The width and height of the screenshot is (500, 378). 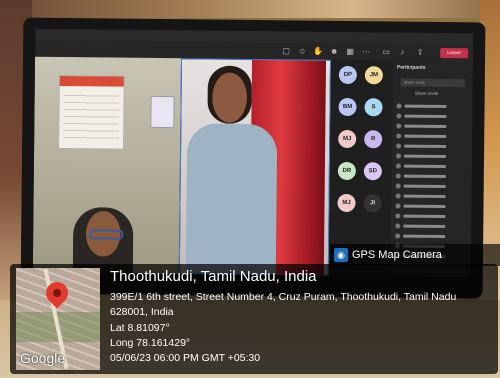 What do you see at coordinates (420, 53) in the screenshot?
I see `share-screen-icon: ⇪` at bounding box center [420, 53].